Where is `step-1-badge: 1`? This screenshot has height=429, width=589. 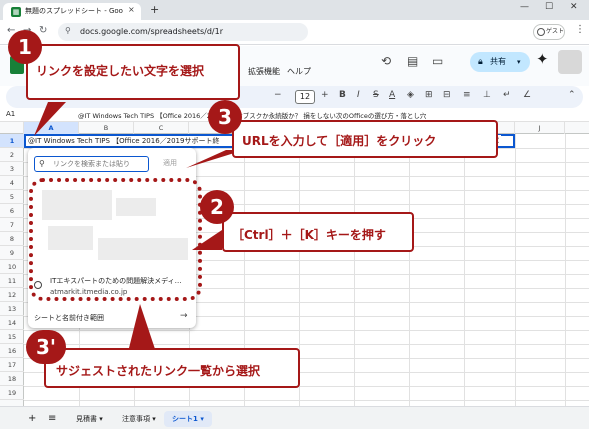
step-1-badge: 1 is located at coordinates (25, 47).